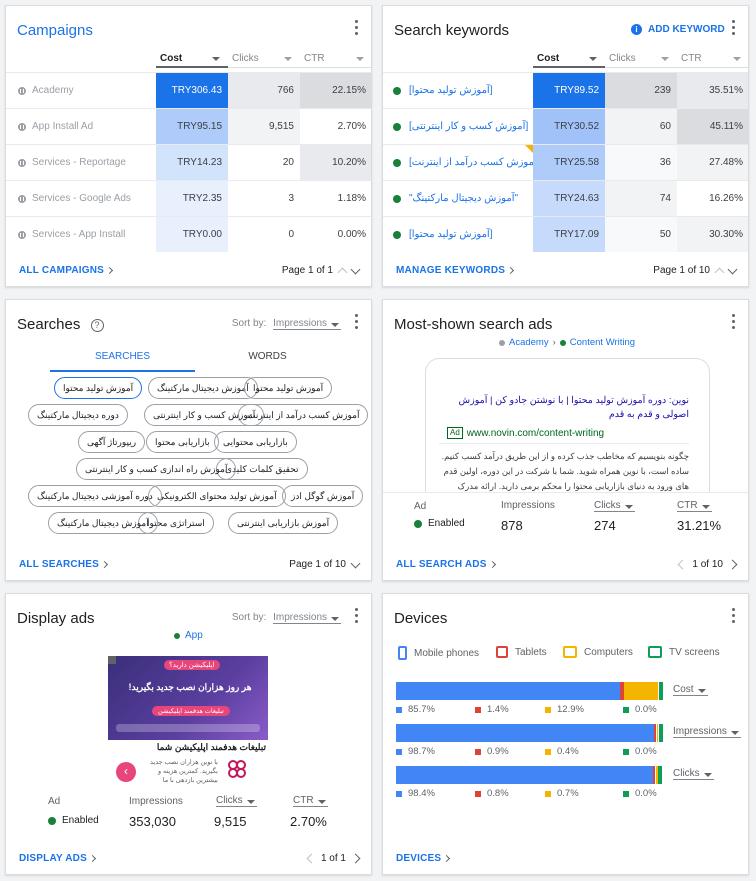 Image resolution: width=756 pixels, height=881 pixels. I want to click on devices-title: Devices, so click(421, 618).